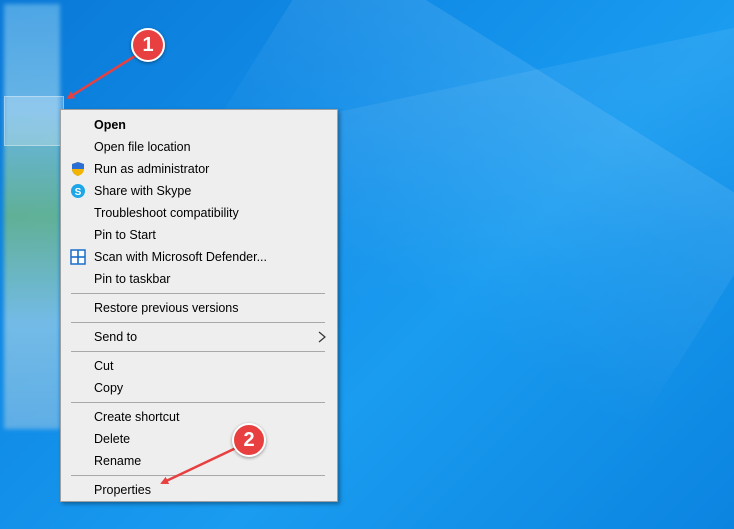  I want to click on menu-item-label: Restore previous versions, so click(166, 308).